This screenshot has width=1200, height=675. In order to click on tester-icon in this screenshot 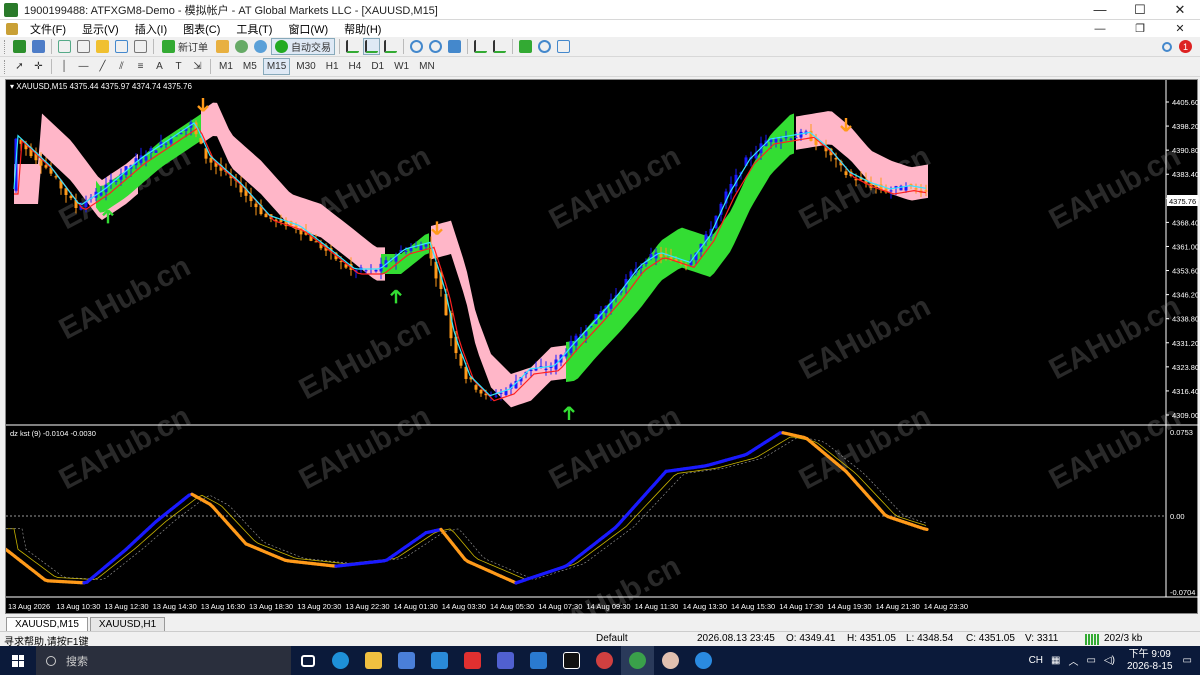, I will do `click(140, 46)`.